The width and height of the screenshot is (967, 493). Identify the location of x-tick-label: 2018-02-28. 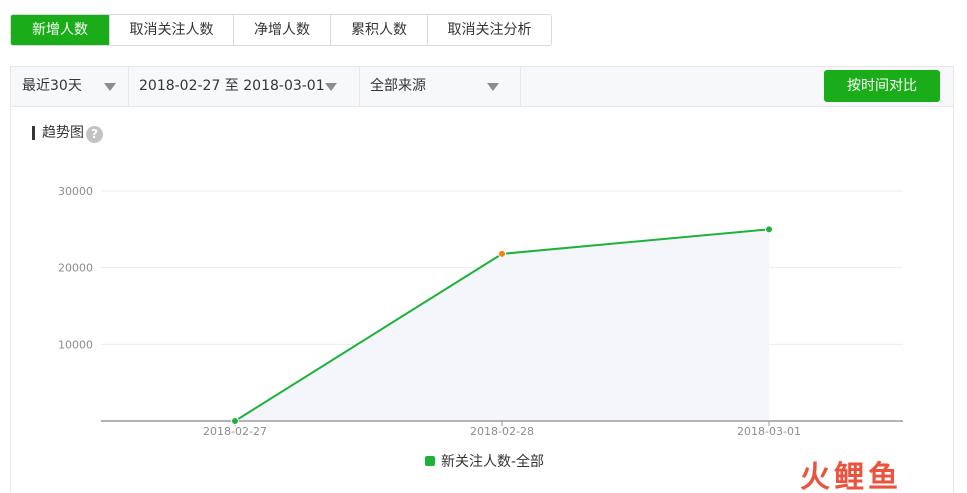
(502, 431).